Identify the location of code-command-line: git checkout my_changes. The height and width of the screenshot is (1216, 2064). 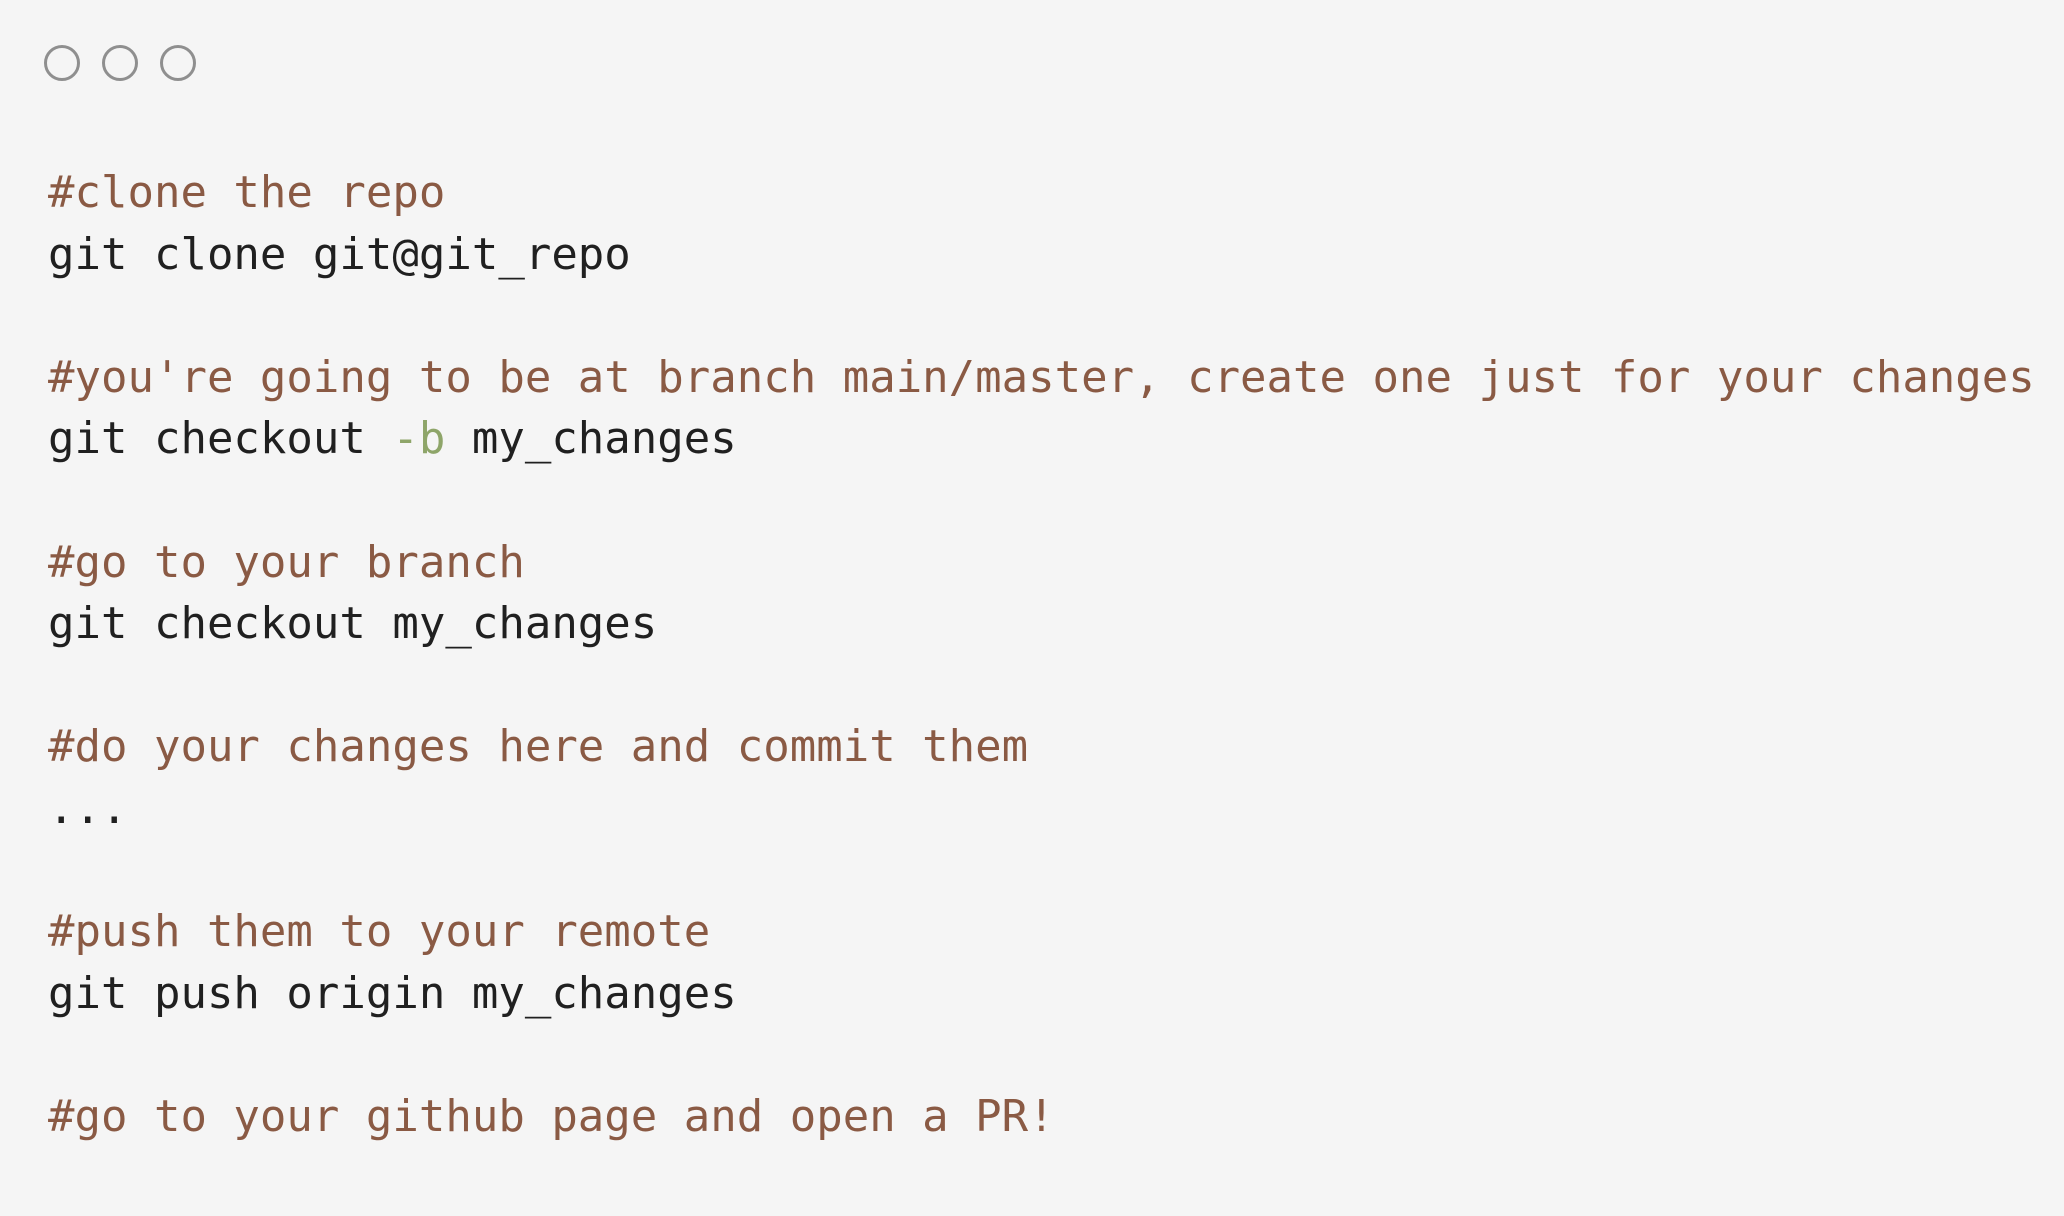
(1041, 624).